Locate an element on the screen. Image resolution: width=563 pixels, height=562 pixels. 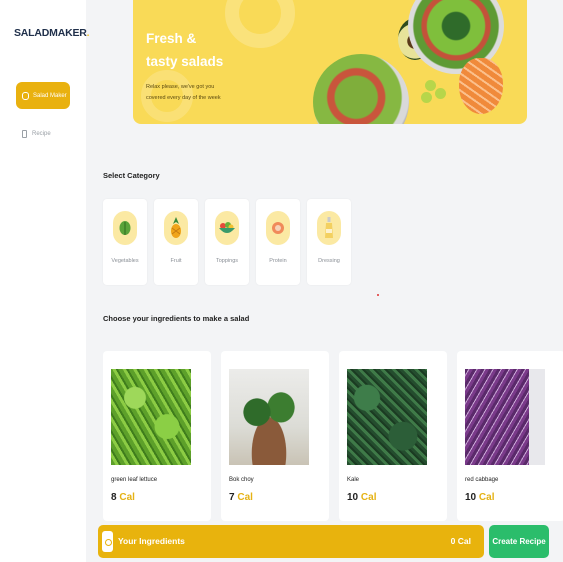
protein-icon is located at coordinates (278, 228).